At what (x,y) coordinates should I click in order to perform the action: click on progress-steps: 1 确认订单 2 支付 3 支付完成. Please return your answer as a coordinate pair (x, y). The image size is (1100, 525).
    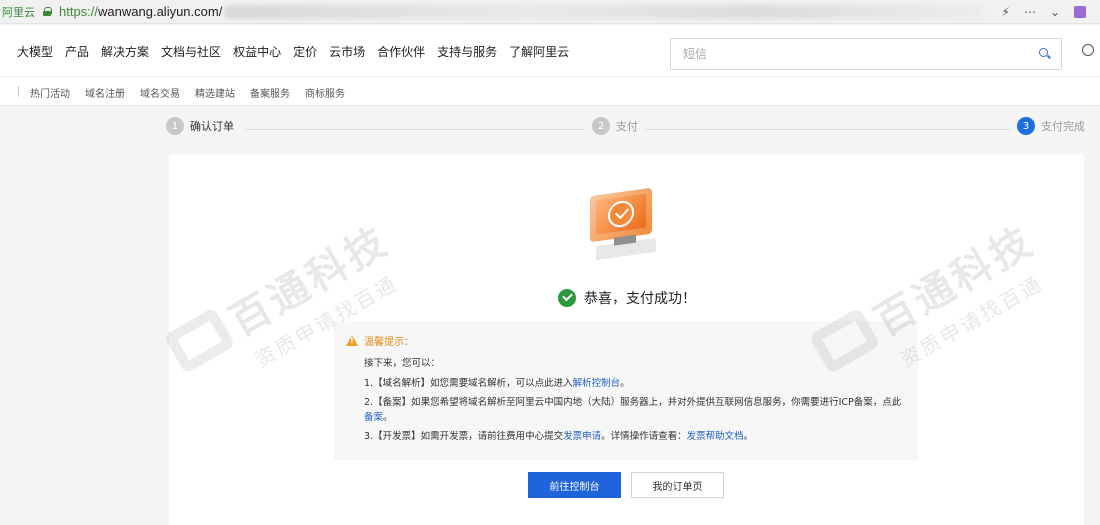
    Looking at the image, I should click on (550, 129).